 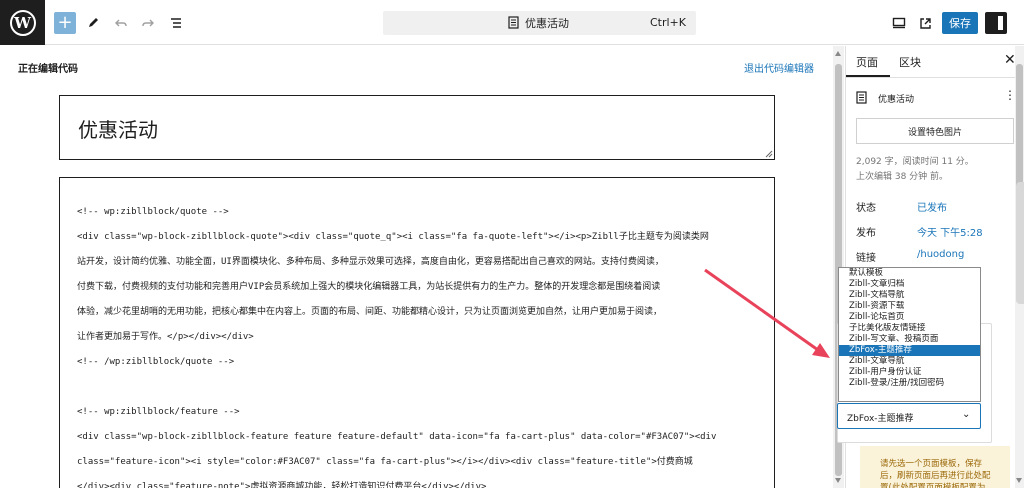 I want to click on post-title-text: 优惠活动, so click(x=118, y=130).